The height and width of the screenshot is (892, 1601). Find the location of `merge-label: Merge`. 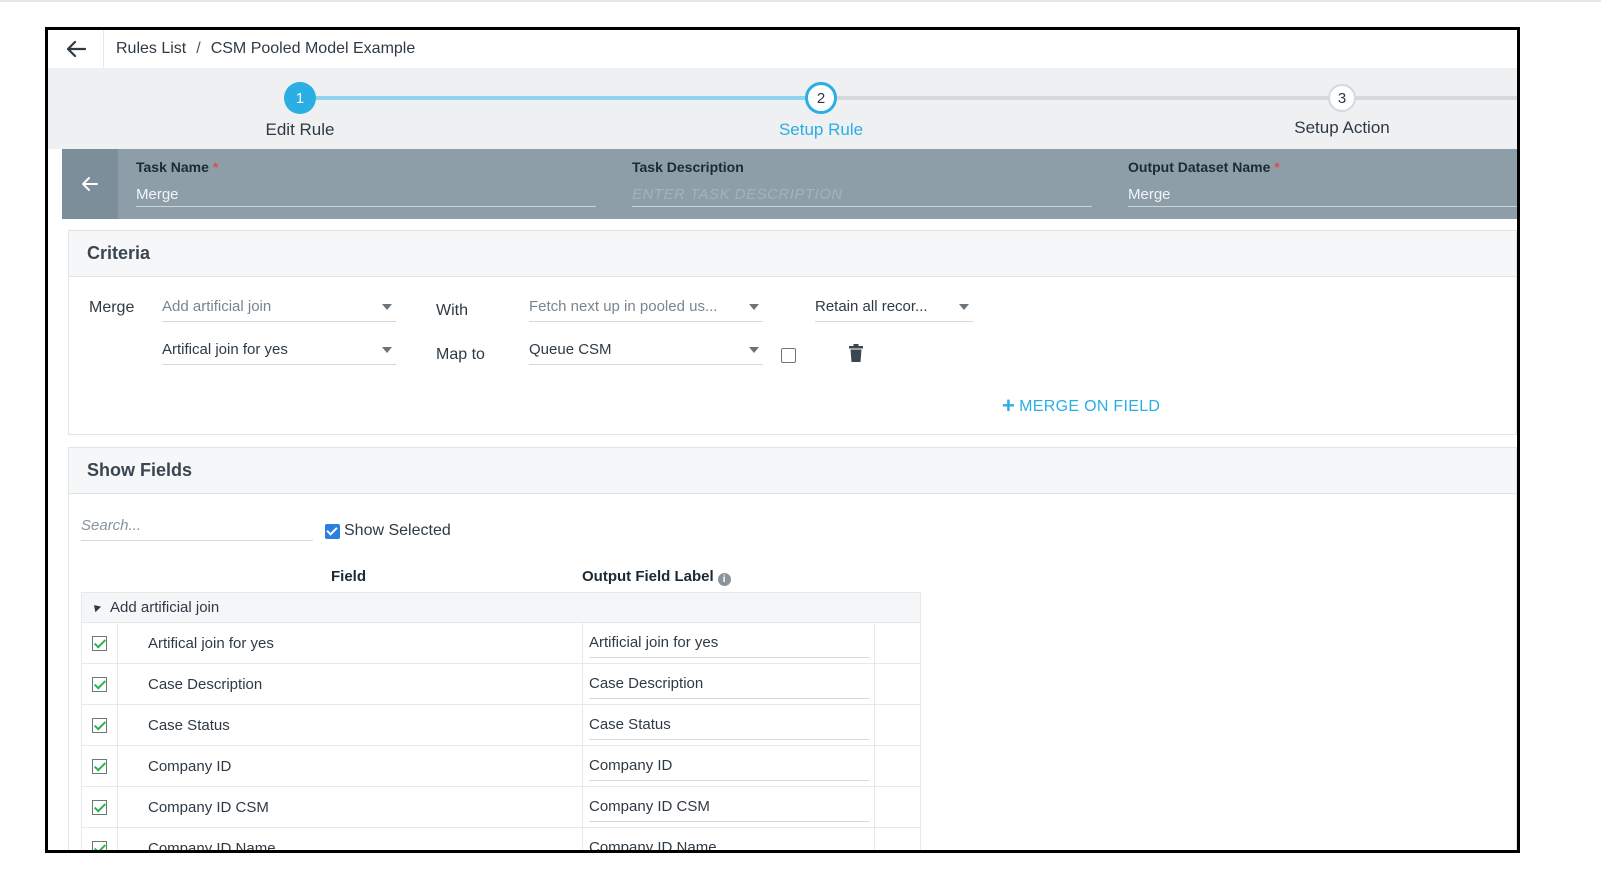

merge-label: Merge is located at coordinates (112, 307).